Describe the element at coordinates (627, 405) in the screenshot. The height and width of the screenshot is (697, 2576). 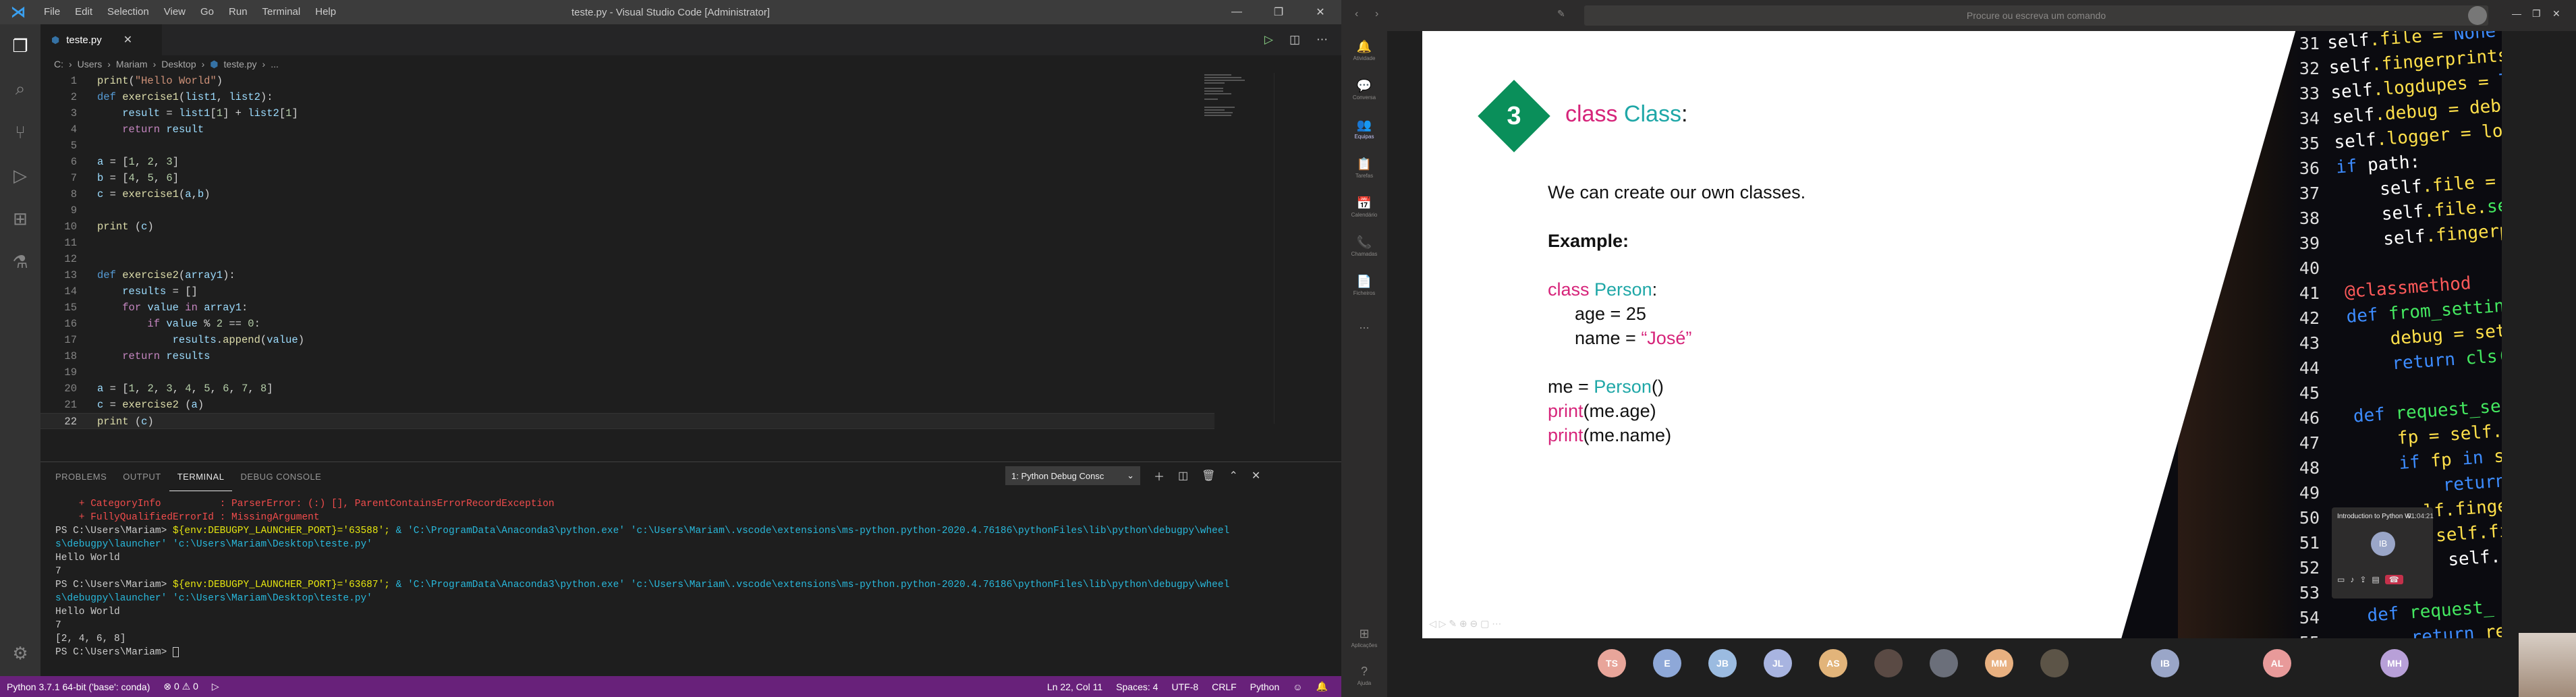
I see `code-line: 21 c = exercise2 (a)` at that location.